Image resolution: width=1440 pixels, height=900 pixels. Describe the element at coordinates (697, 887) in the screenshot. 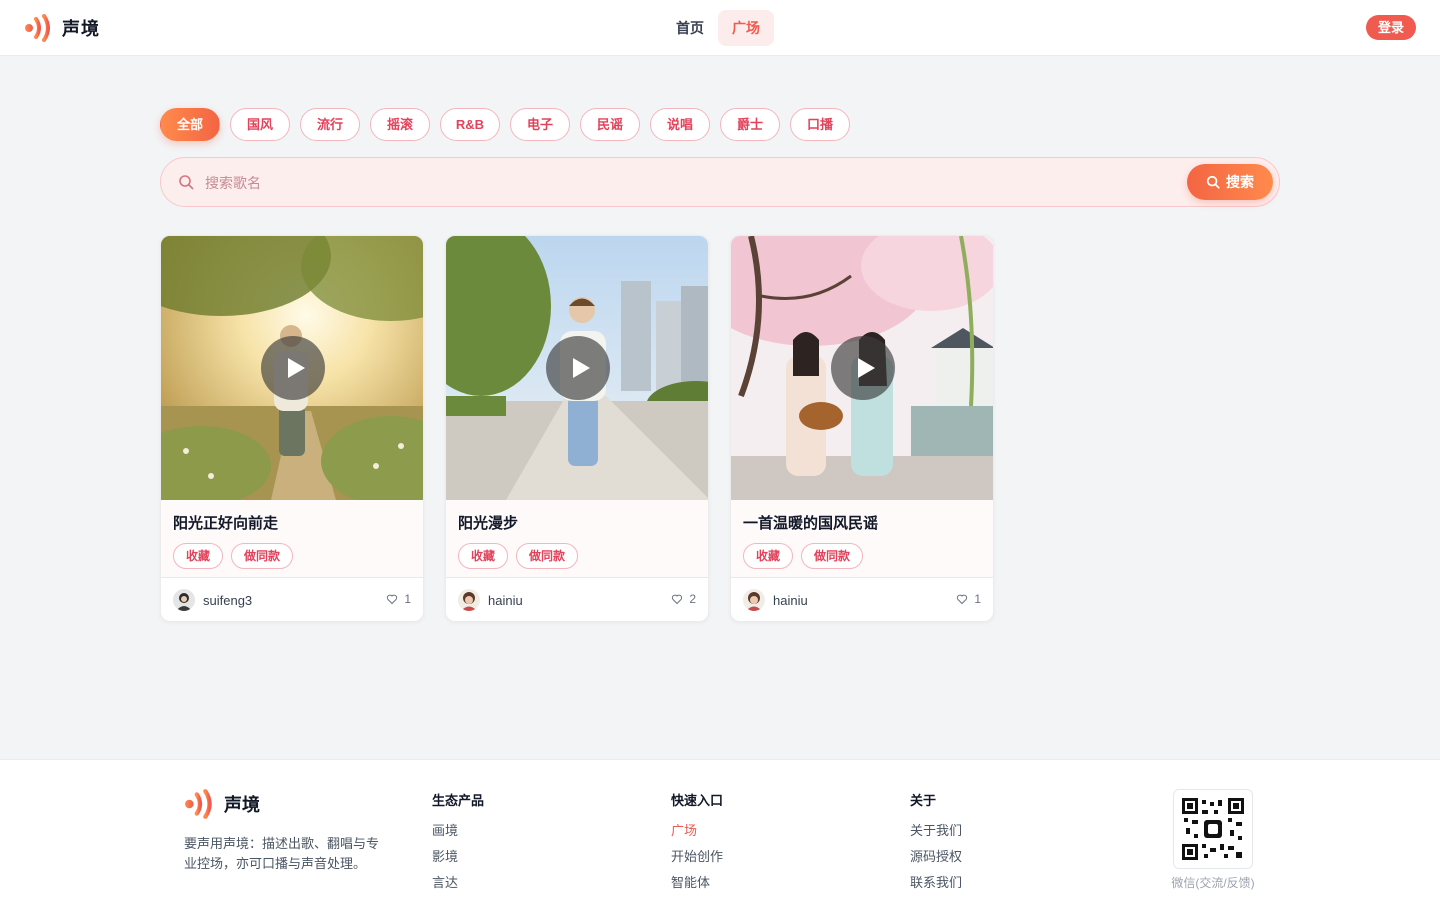

I see `footer-link-agent: 智能体` at that location.